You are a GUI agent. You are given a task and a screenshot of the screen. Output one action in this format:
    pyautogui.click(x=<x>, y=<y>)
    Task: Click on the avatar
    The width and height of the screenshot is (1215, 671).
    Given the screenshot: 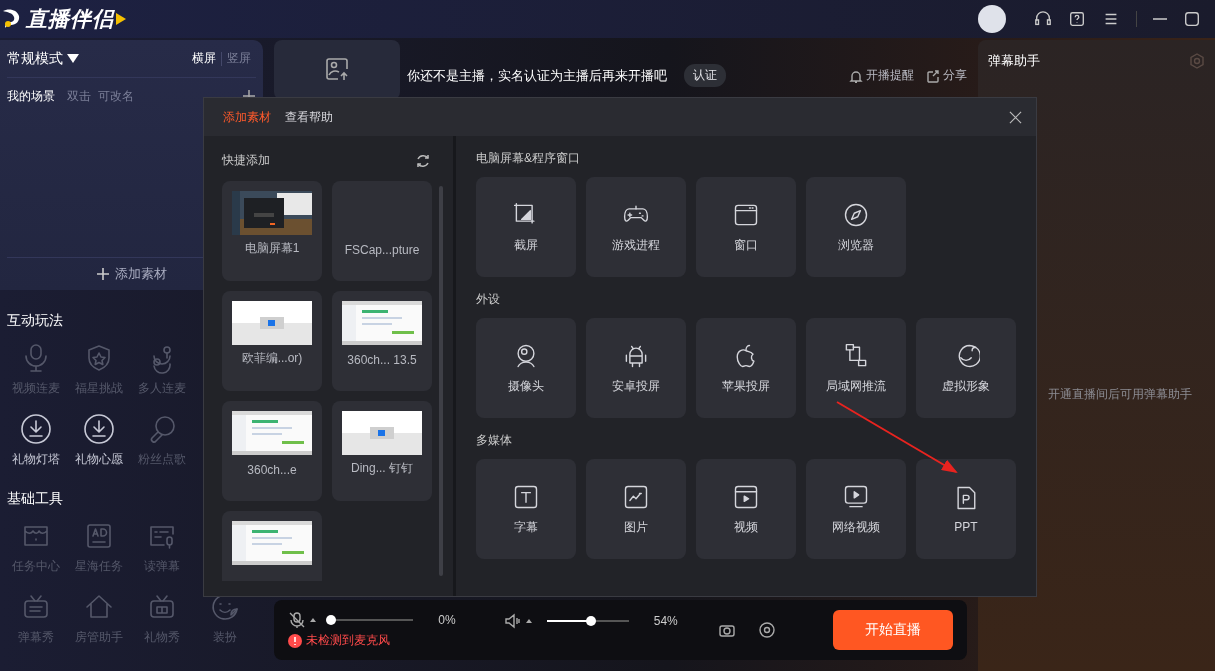 What is the action you would take?
    pyautogui.click(x=992, y=19)
    